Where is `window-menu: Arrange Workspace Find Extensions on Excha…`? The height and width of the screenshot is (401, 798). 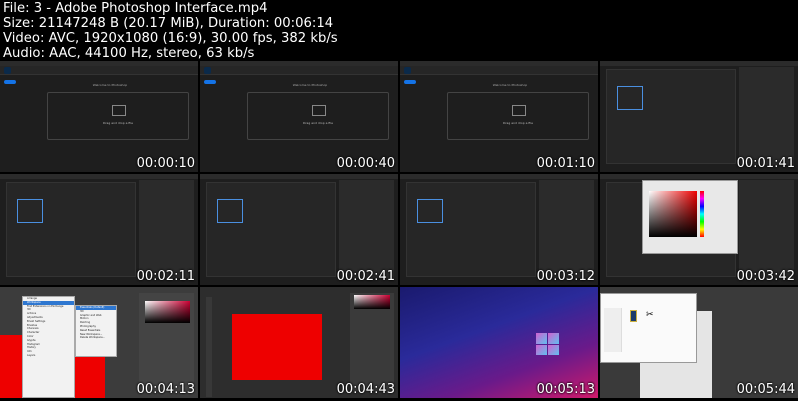
window-menu: Arrange Workspace Find Extensions on Excha… is located at coordinates (48, 347).